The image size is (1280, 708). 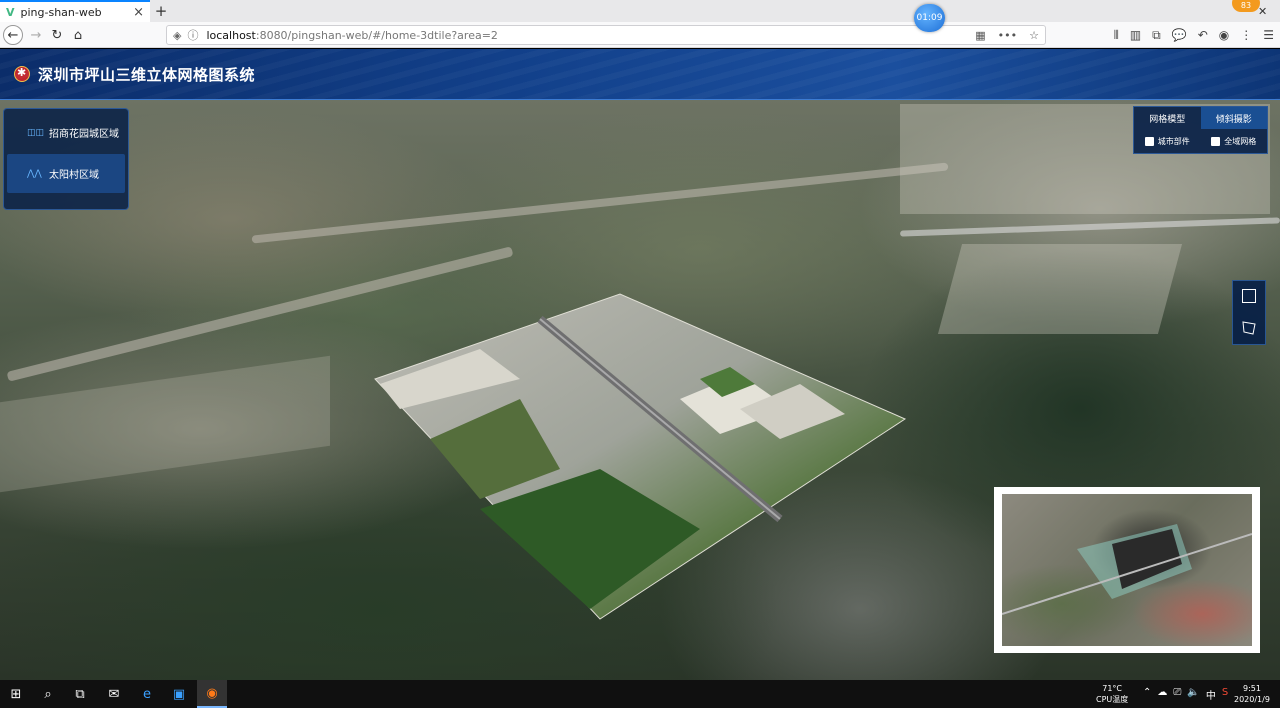 What do you see at coordinates (1185, 694) in the screenshot?
I see `system-tray: ⌃ ☁ ⎚ 🔈 中 S` at bounding box center [1185, 694].